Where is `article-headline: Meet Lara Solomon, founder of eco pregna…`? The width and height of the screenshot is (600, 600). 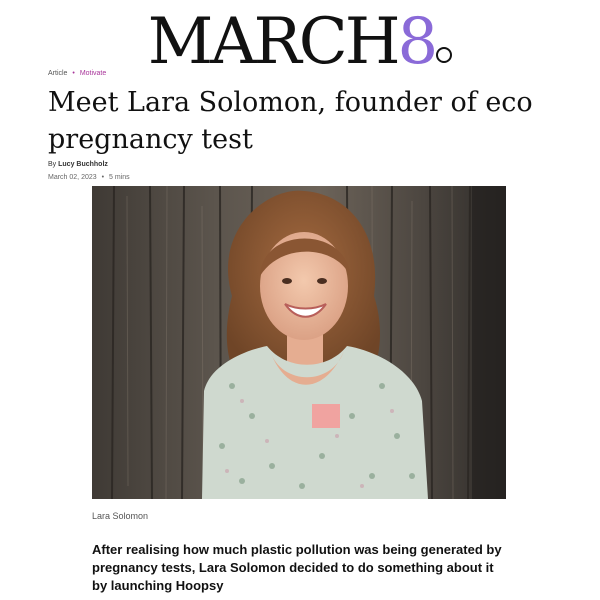 article-headline: Meet Lara Solomon, founder of eco pregna… is located at coordinates (290, 121).